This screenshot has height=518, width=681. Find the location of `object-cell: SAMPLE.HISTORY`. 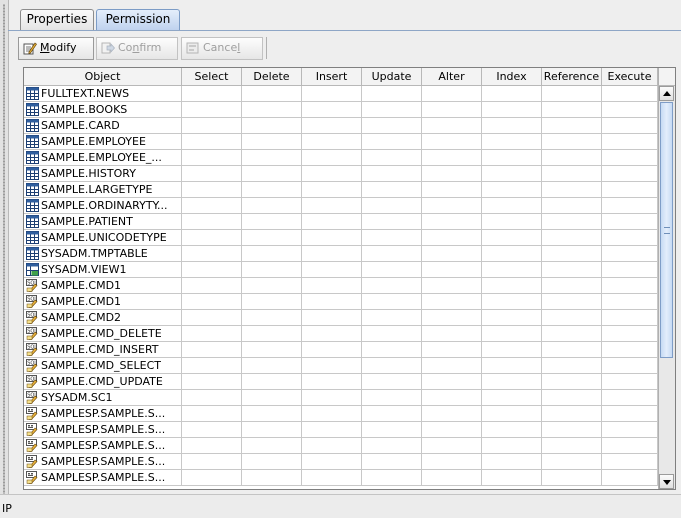

object-cell: SAMPLE.HISTORY is located at coordinates (103, 174).